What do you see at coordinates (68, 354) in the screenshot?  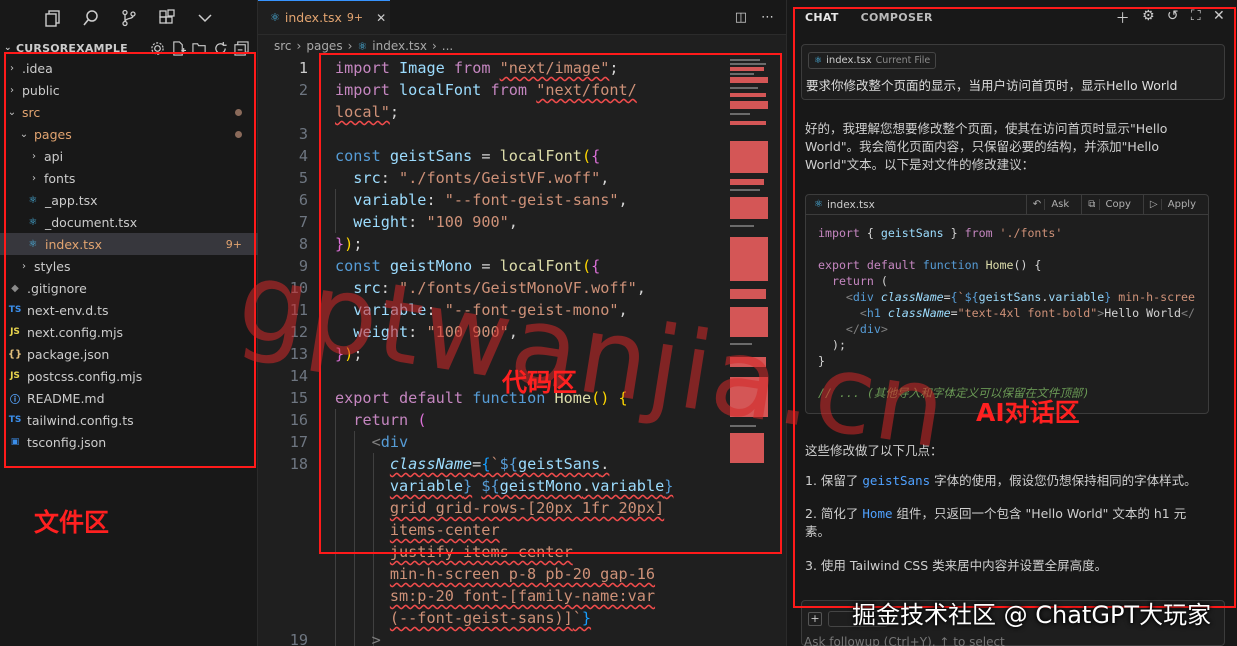 I see `tree-item-label: package.json` at bounding box center [68, 354].